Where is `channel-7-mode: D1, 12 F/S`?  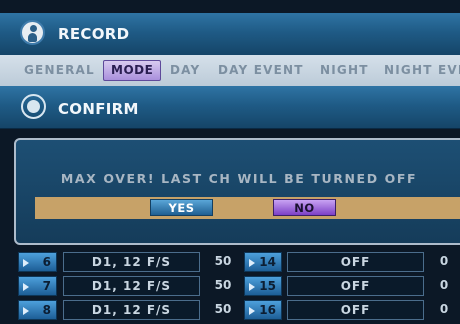
channel-7-mode: D1, 12 F/S is located at coordinates (131, 286).